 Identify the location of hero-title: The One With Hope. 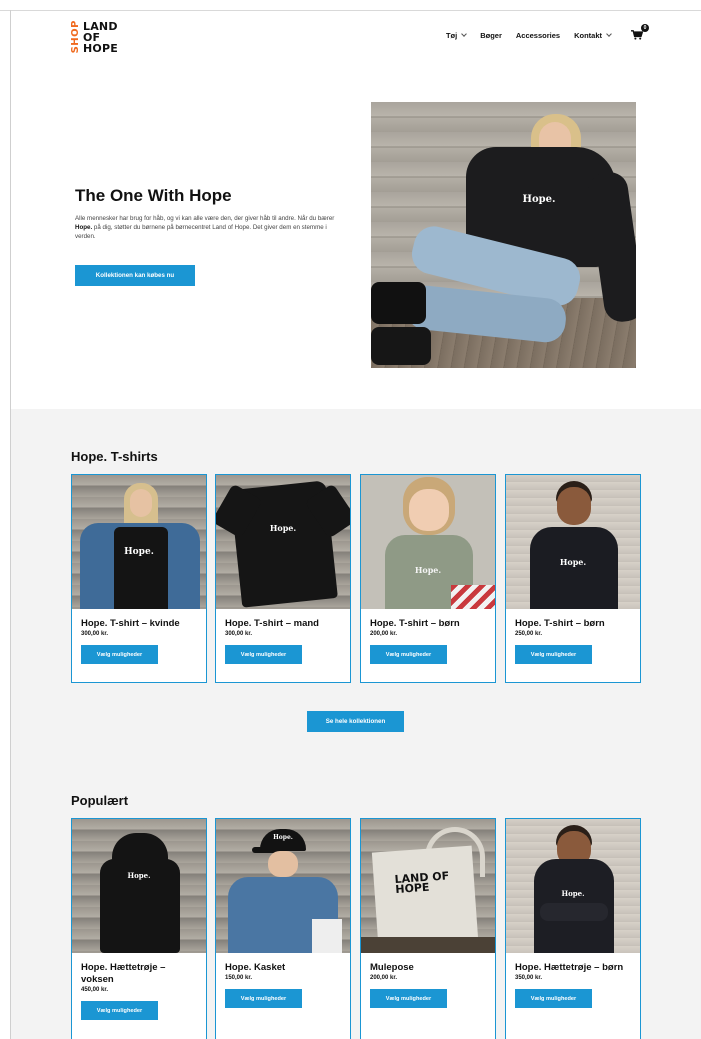
(153, 195).